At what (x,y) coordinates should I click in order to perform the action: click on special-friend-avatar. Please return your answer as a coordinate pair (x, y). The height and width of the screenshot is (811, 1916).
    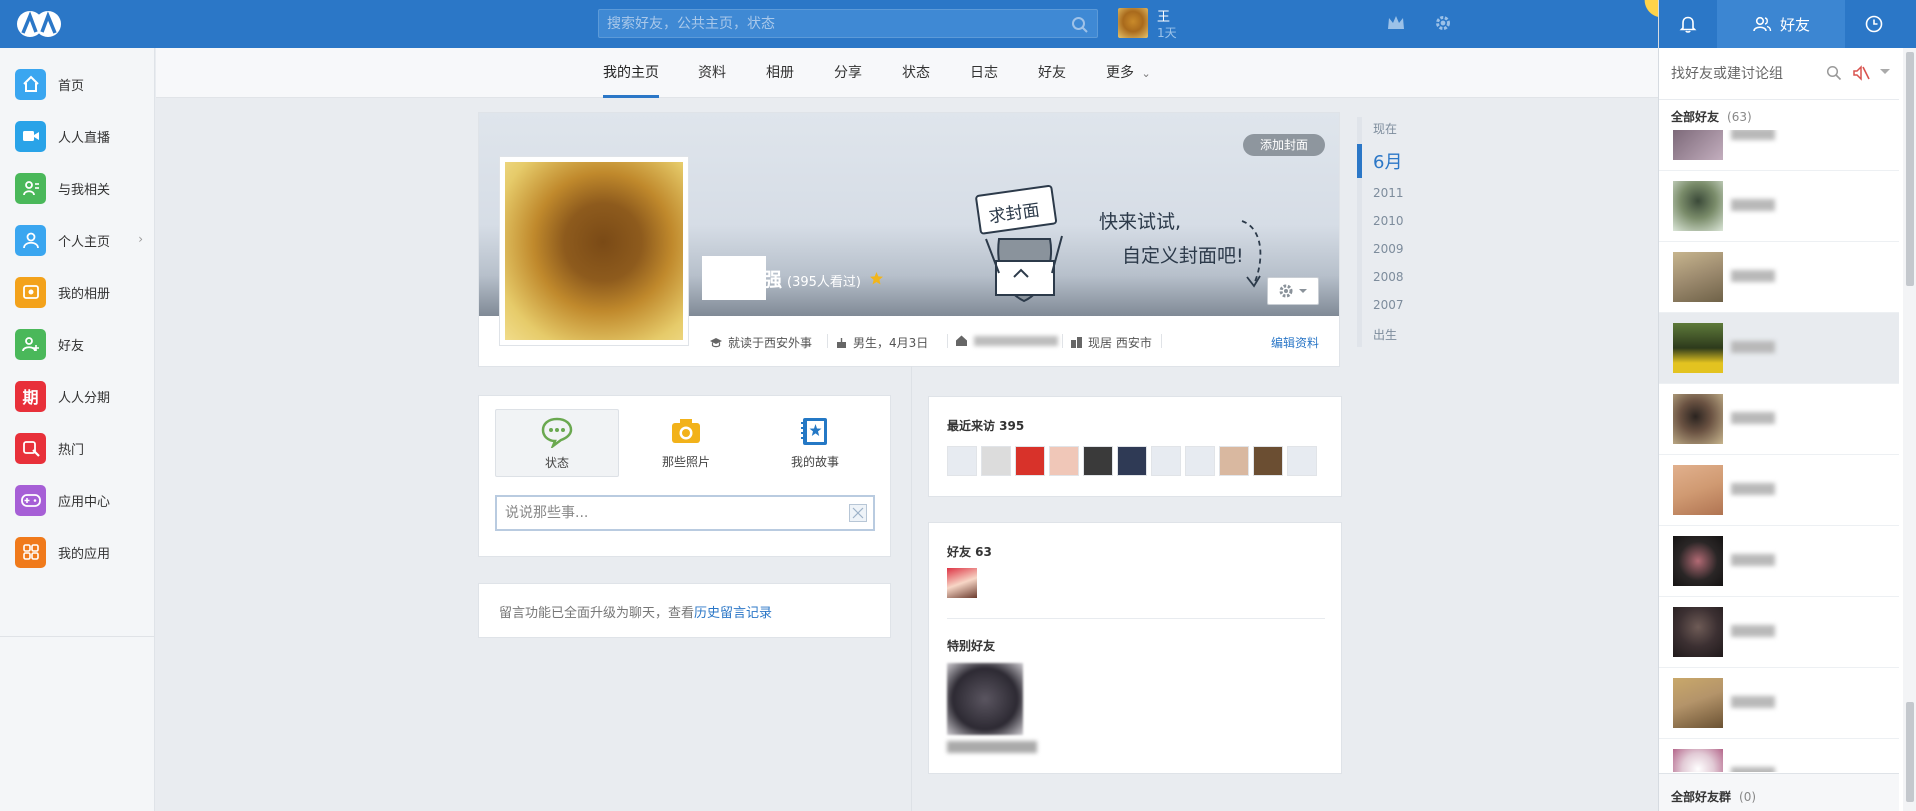
    Looking at the image, I should click on (985, 699).